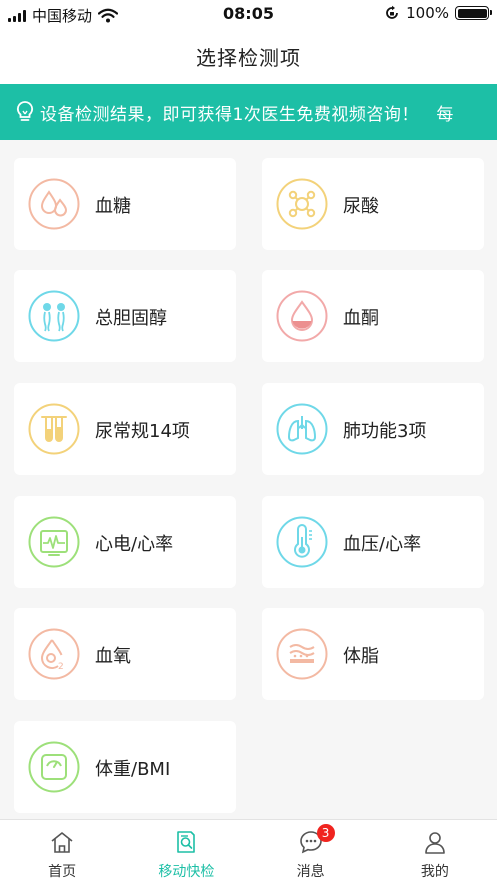  Describe the element at coordinates (434, 872) in the screenshot. I see `tab-label: 我的` at that location.